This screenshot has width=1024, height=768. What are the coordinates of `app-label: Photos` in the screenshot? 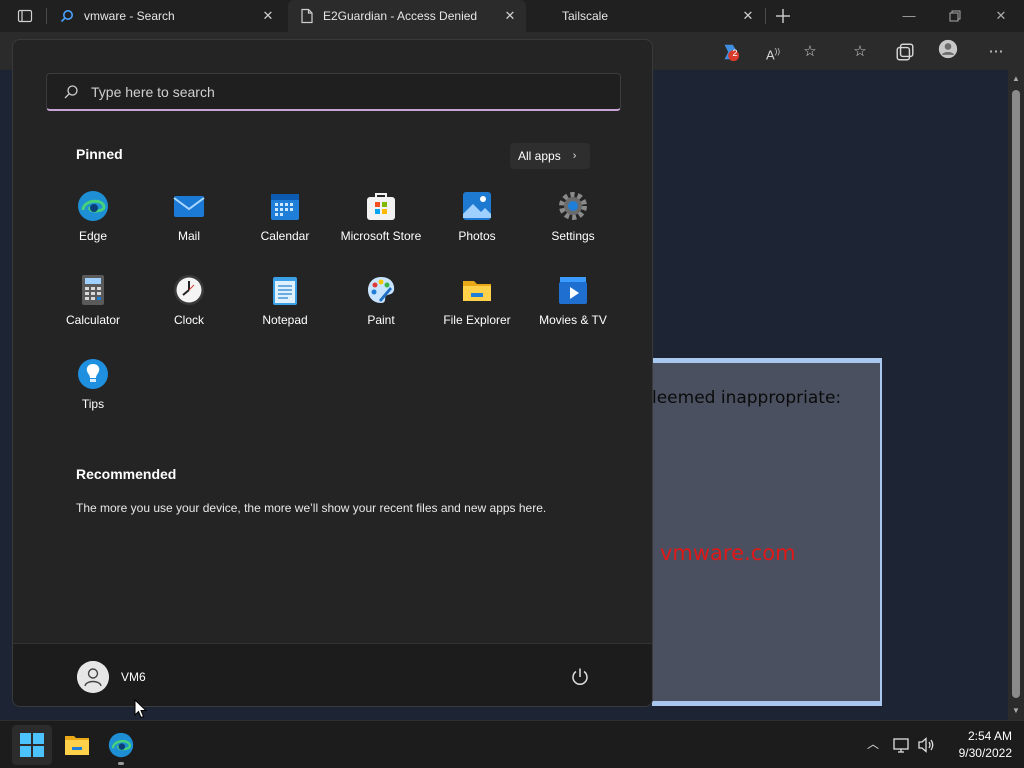 It's located at (477, 236).